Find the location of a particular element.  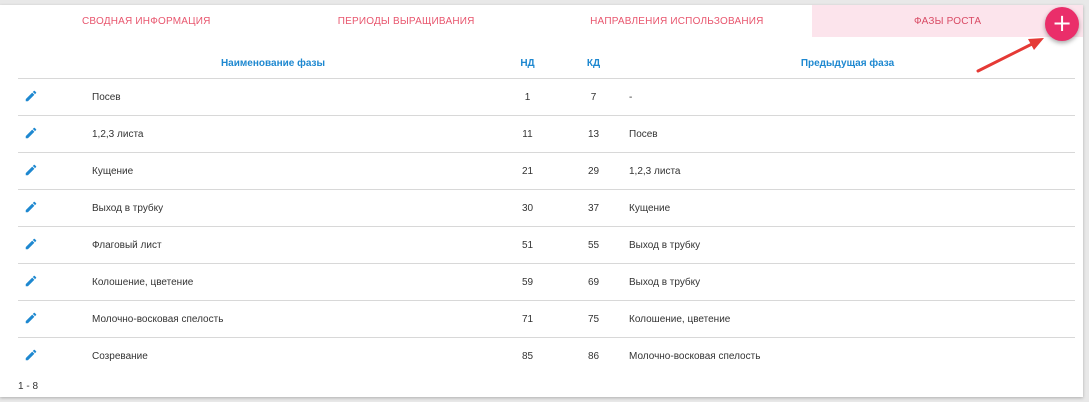

phase-name: Флаговый лист is located at coordinates (273, 245).